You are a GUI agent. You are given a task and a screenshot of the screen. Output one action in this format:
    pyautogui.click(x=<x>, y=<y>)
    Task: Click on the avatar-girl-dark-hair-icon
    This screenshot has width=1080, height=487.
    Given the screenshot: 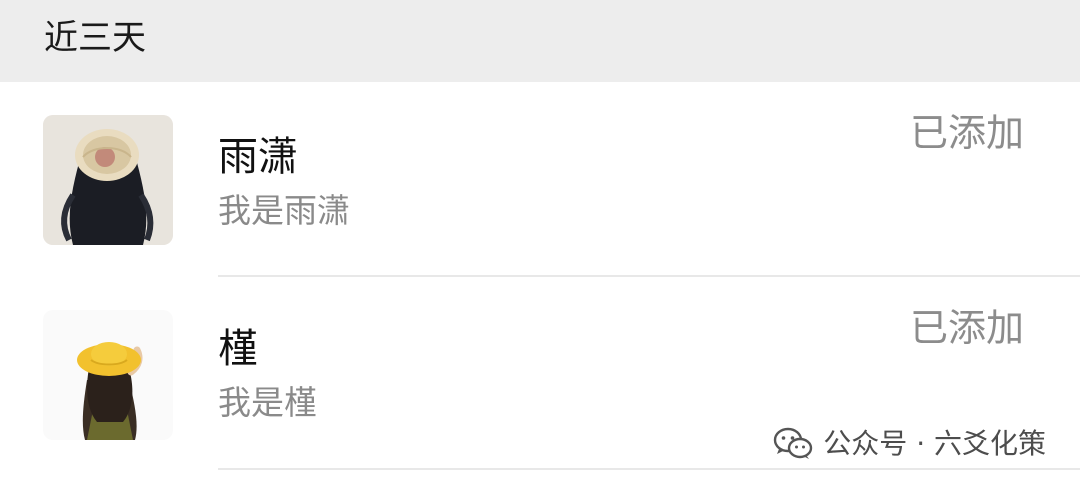 What is the action you would take?
    pyautogui.click(x=108, y=180)
    